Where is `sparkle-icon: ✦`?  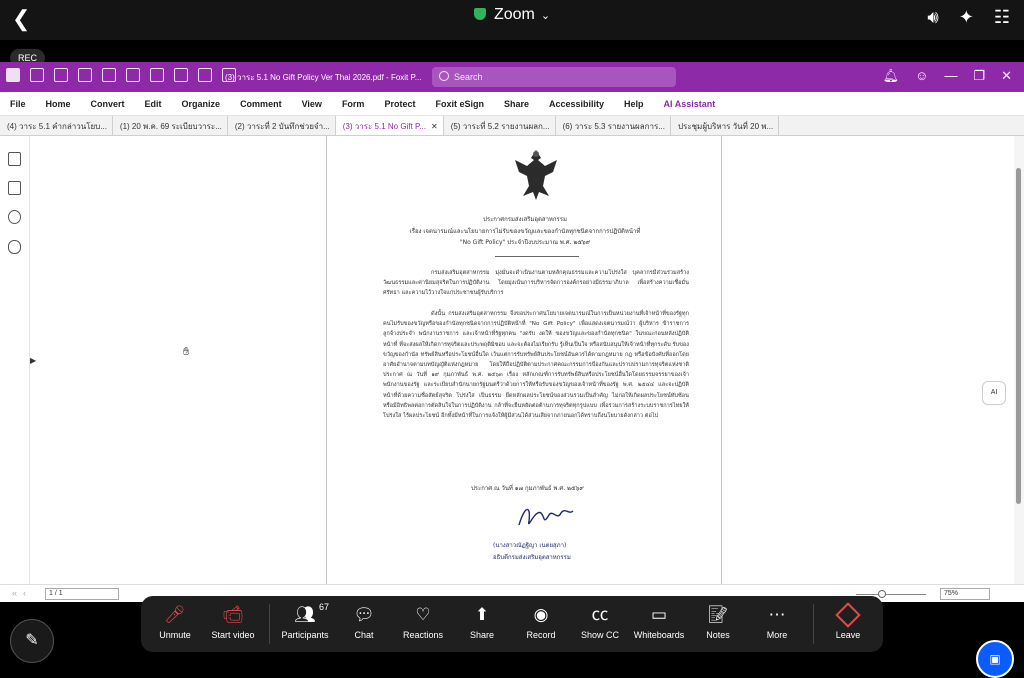
sparkle-icon: ✦ is located at coordinates (966, 17).